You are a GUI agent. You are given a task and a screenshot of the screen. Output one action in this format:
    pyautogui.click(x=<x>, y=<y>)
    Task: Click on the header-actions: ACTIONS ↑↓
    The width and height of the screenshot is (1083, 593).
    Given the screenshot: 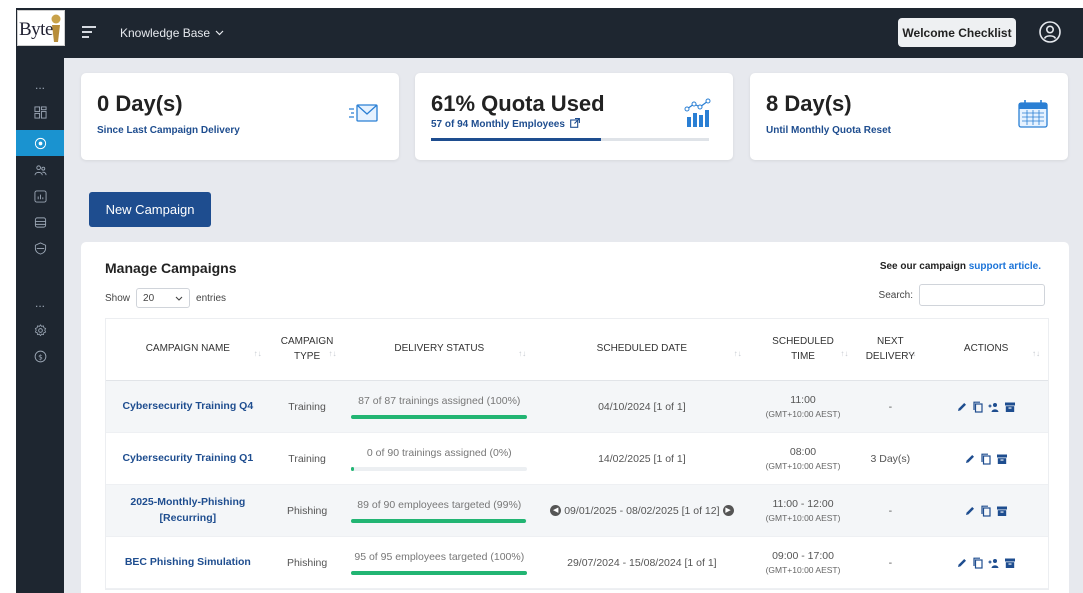 What is the action you would take?
    pyautogui.click(x=986, y=349)
    